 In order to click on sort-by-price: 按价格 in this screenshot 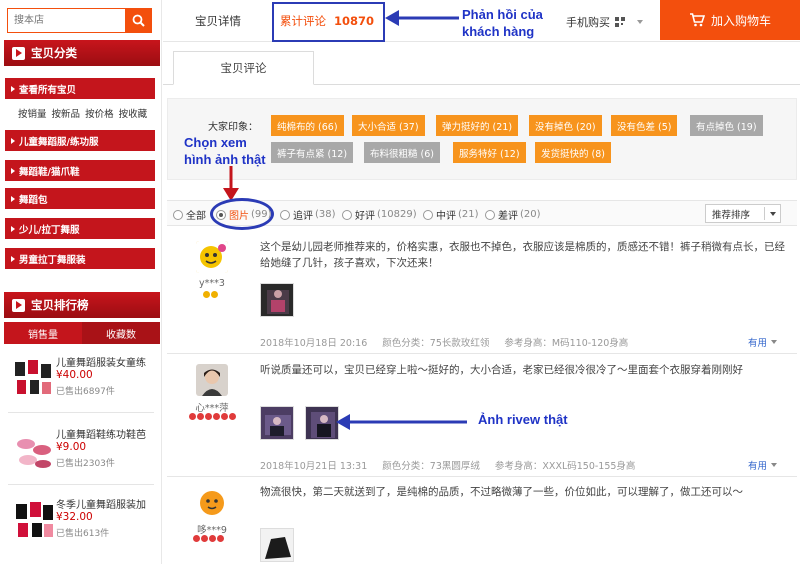, I will do `click(99, 114)`.